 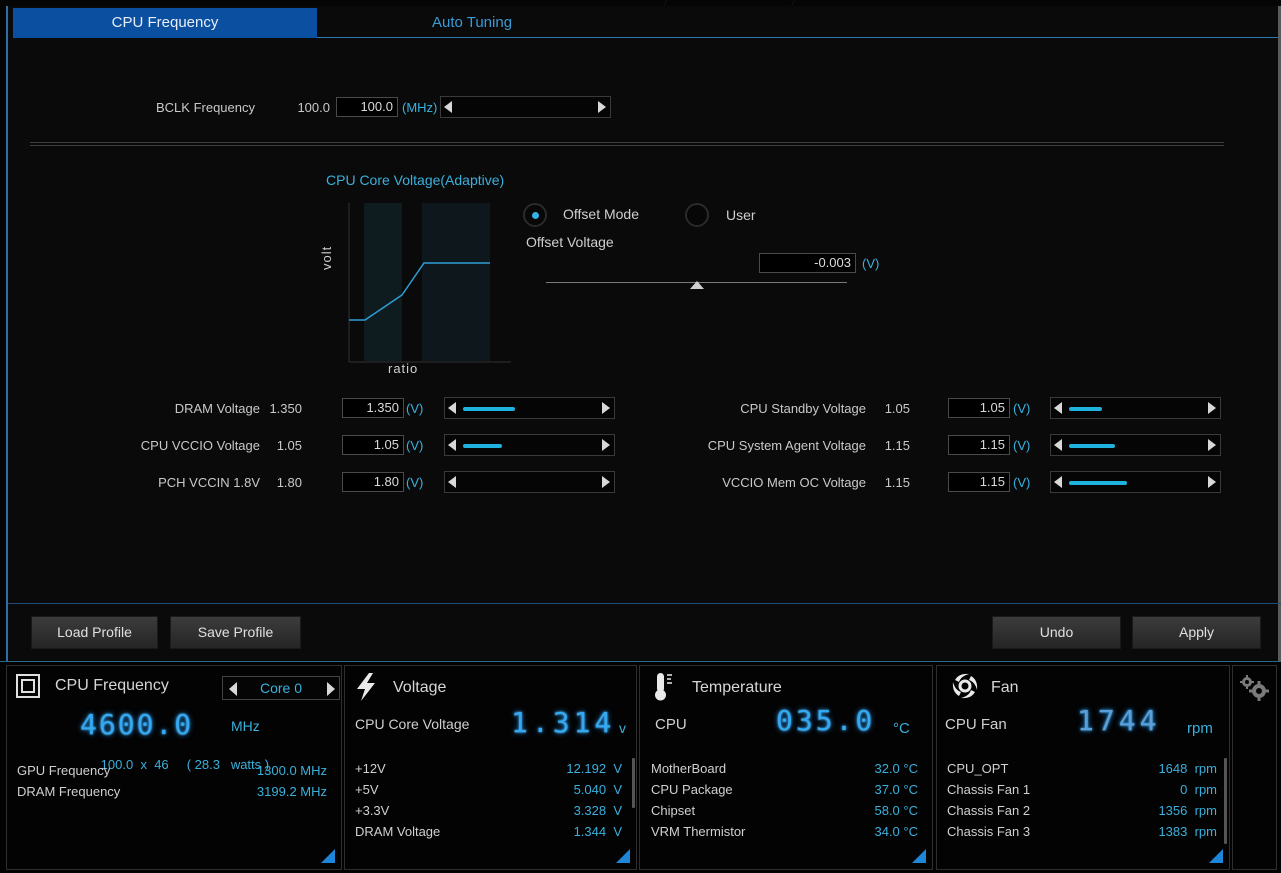 What do you see at coordinates (1198, 789) in the screenshot?
I see `reading-value: 0 rpm` at bounding box center [1198, 789].